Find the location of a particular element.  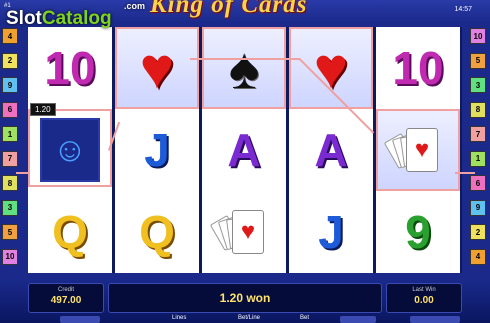

watermark-com: .com is located at coordinates (135, 6).